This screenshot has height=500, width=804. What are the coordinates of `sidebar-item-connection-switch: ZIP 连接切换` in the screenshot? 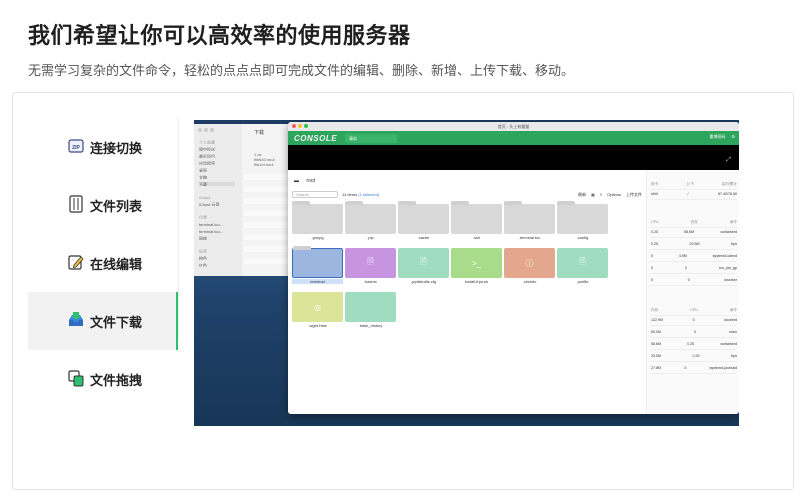 It's located at (103, 147).